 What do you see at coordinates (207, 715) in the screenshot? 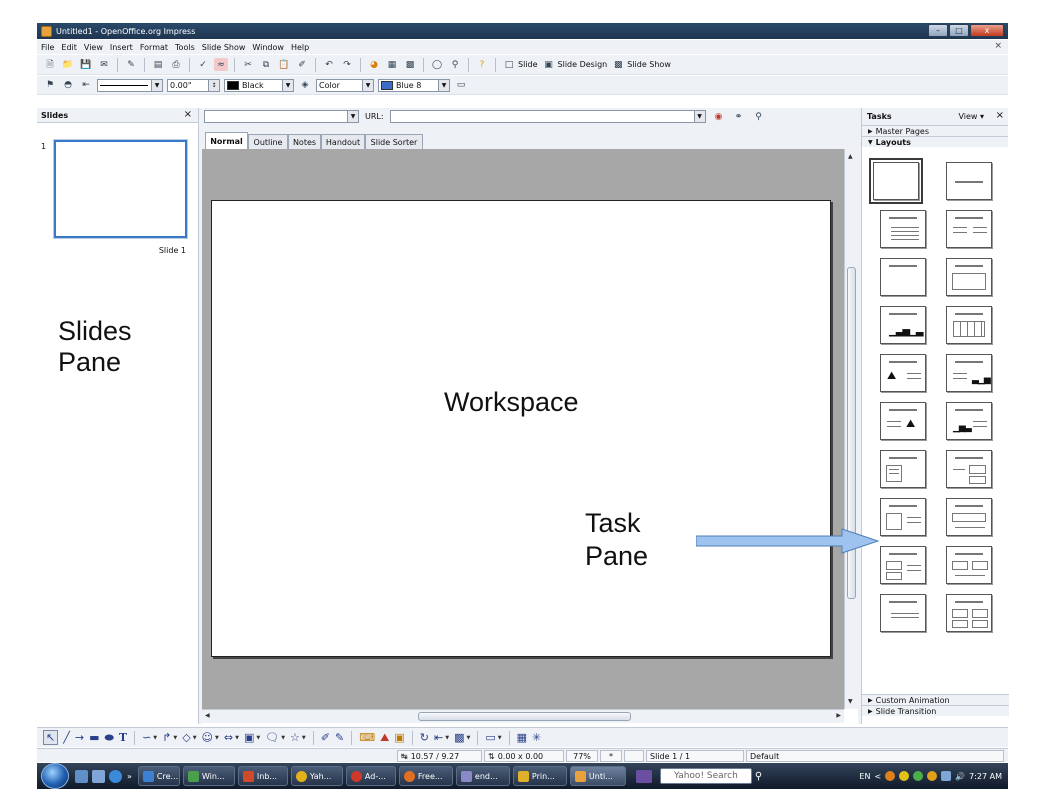
I see `scroll-left-icon: ◀` at bounding box center [207, 715].